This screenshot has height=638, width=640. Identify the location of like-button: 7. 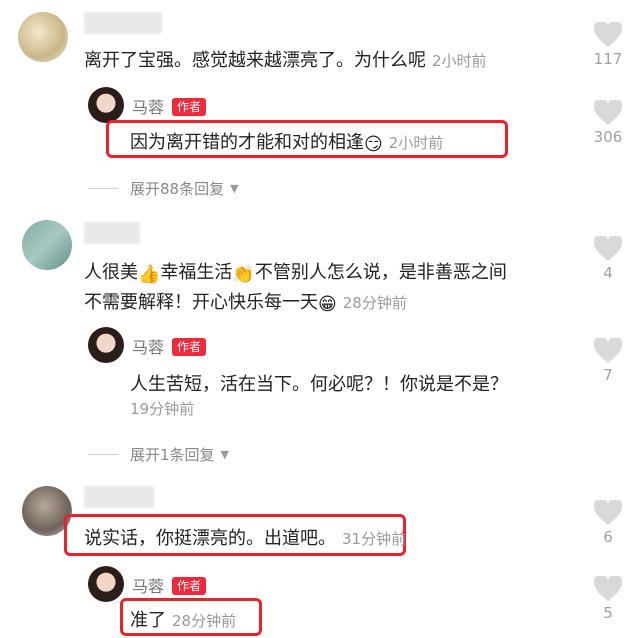
(608, 361).